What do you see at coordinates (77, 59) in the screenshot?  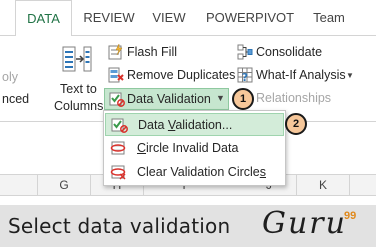 I see `text-to-columns-icon` at bounding box center [77, 59].